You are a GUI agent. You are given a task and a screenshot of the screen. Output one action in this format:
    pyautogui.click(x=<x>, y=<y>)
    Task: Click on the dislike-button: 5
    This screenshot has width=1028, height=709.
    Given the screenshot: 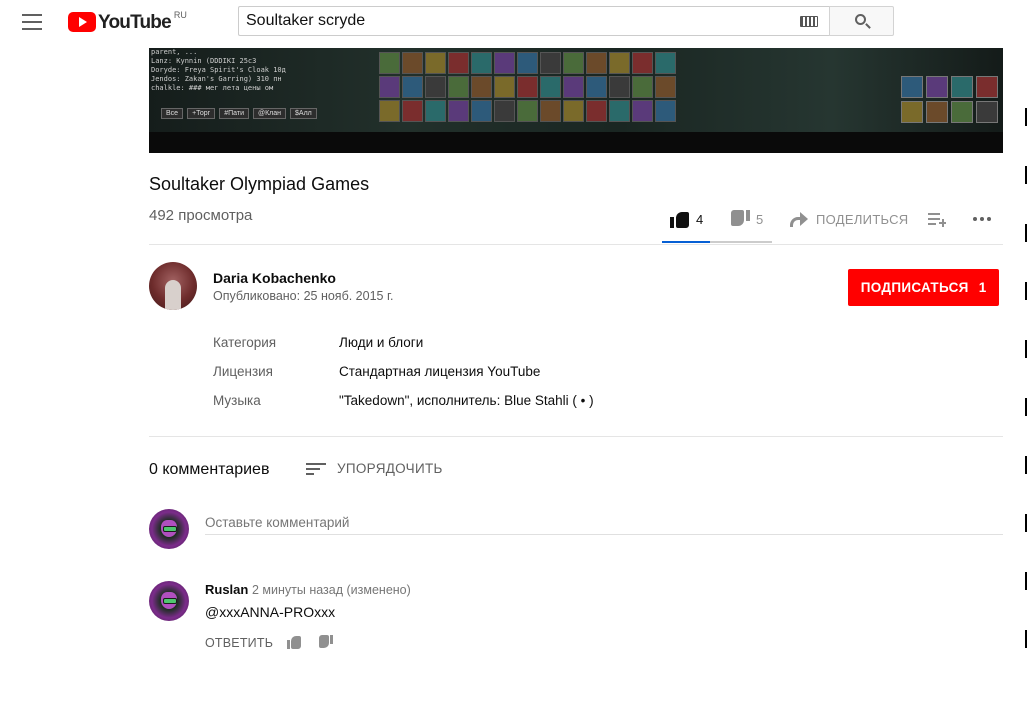 What is the action you would take?
    pyautogui.click(x=746, y=219)
    